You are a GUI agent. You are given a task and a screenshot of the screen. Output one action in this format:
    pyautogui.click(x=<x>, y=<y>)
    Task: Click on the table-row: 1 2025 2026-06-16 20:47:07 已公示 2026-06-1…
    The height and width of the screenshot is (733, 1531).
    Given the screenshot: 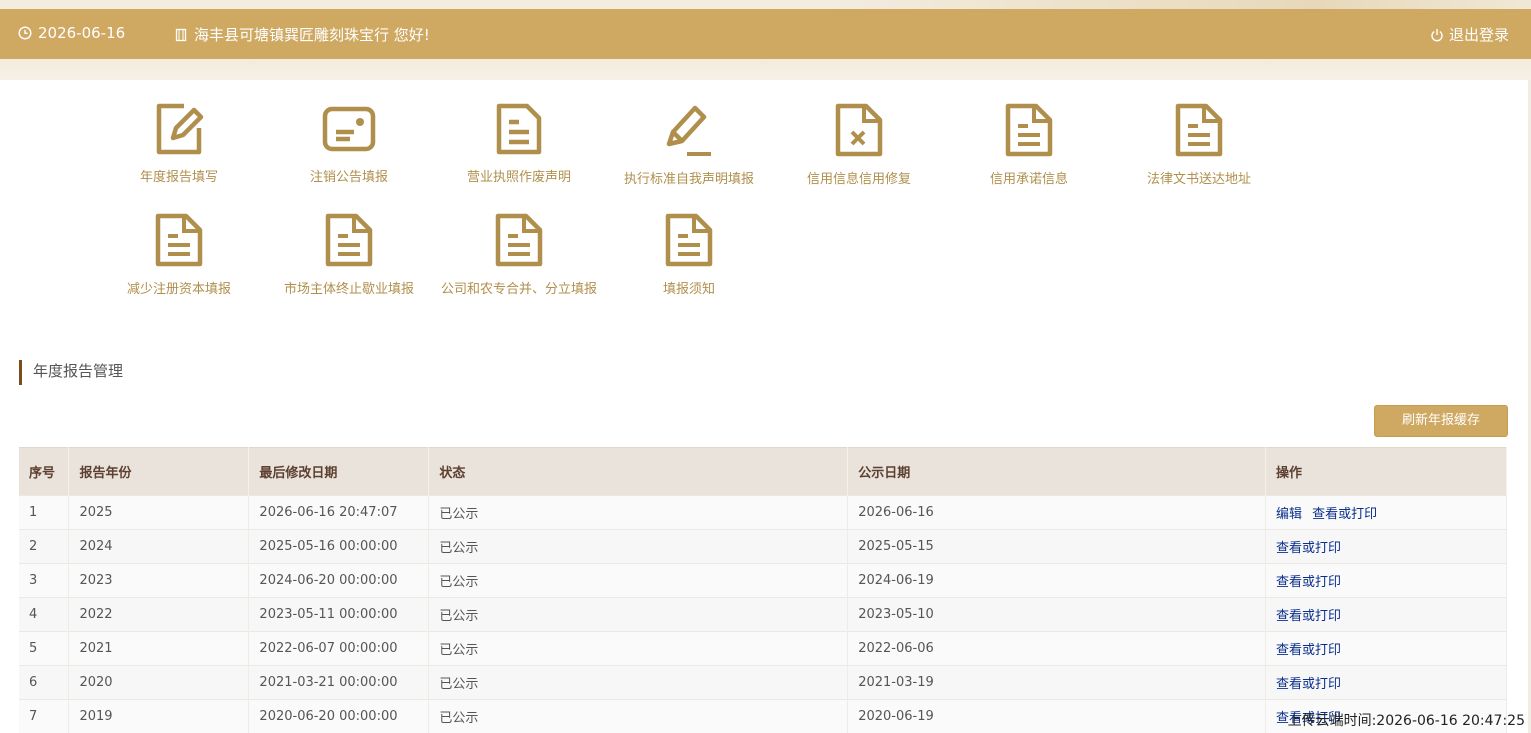 What is the action you would take?
    pyautogui.click(x=763, y=512)
    